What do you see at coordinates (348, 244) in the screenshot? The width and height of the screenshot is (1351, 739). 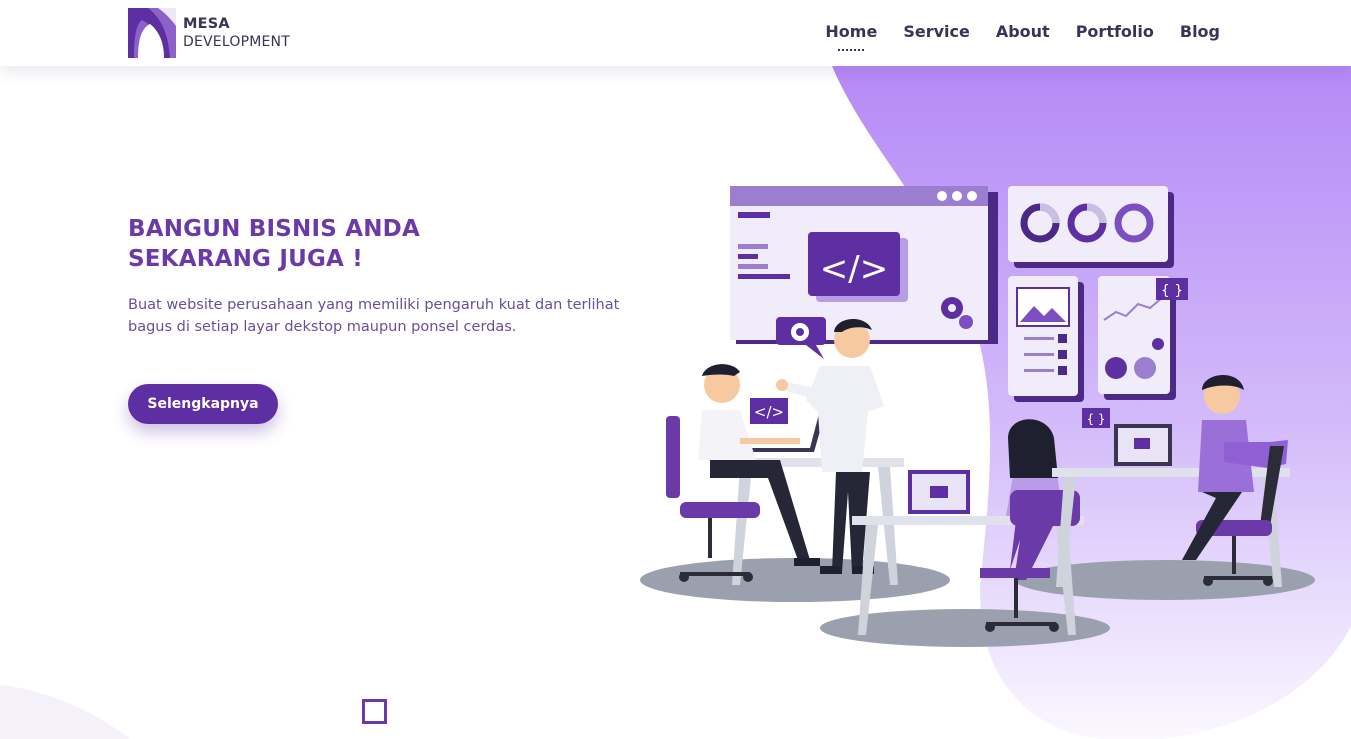 I see `hero-title: BANGUN BISNIS ANDA SEKARANG JUGA !` at bounding box center [348, 244].